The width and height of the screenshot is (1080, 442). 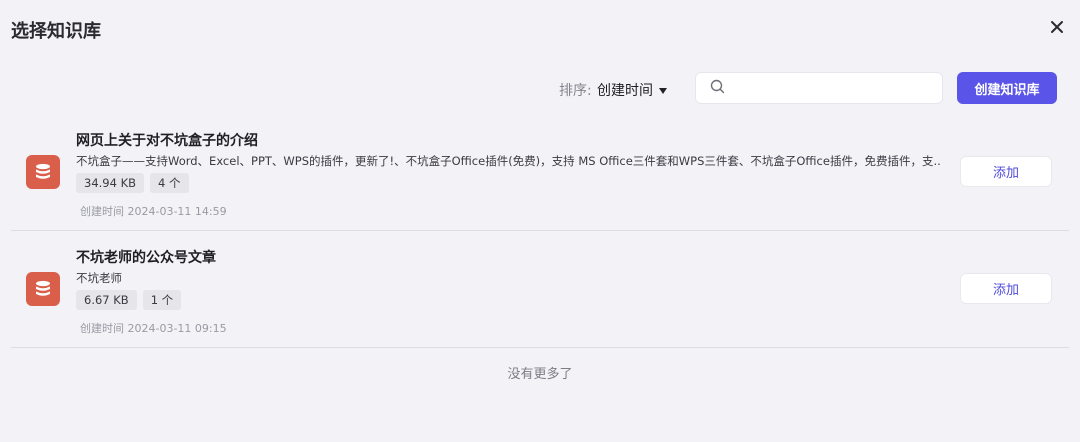 What do you see at coordinates (99, 278) in the screenshot?
I see `item-description: 不坑老师` at bounding box center [99, 278].